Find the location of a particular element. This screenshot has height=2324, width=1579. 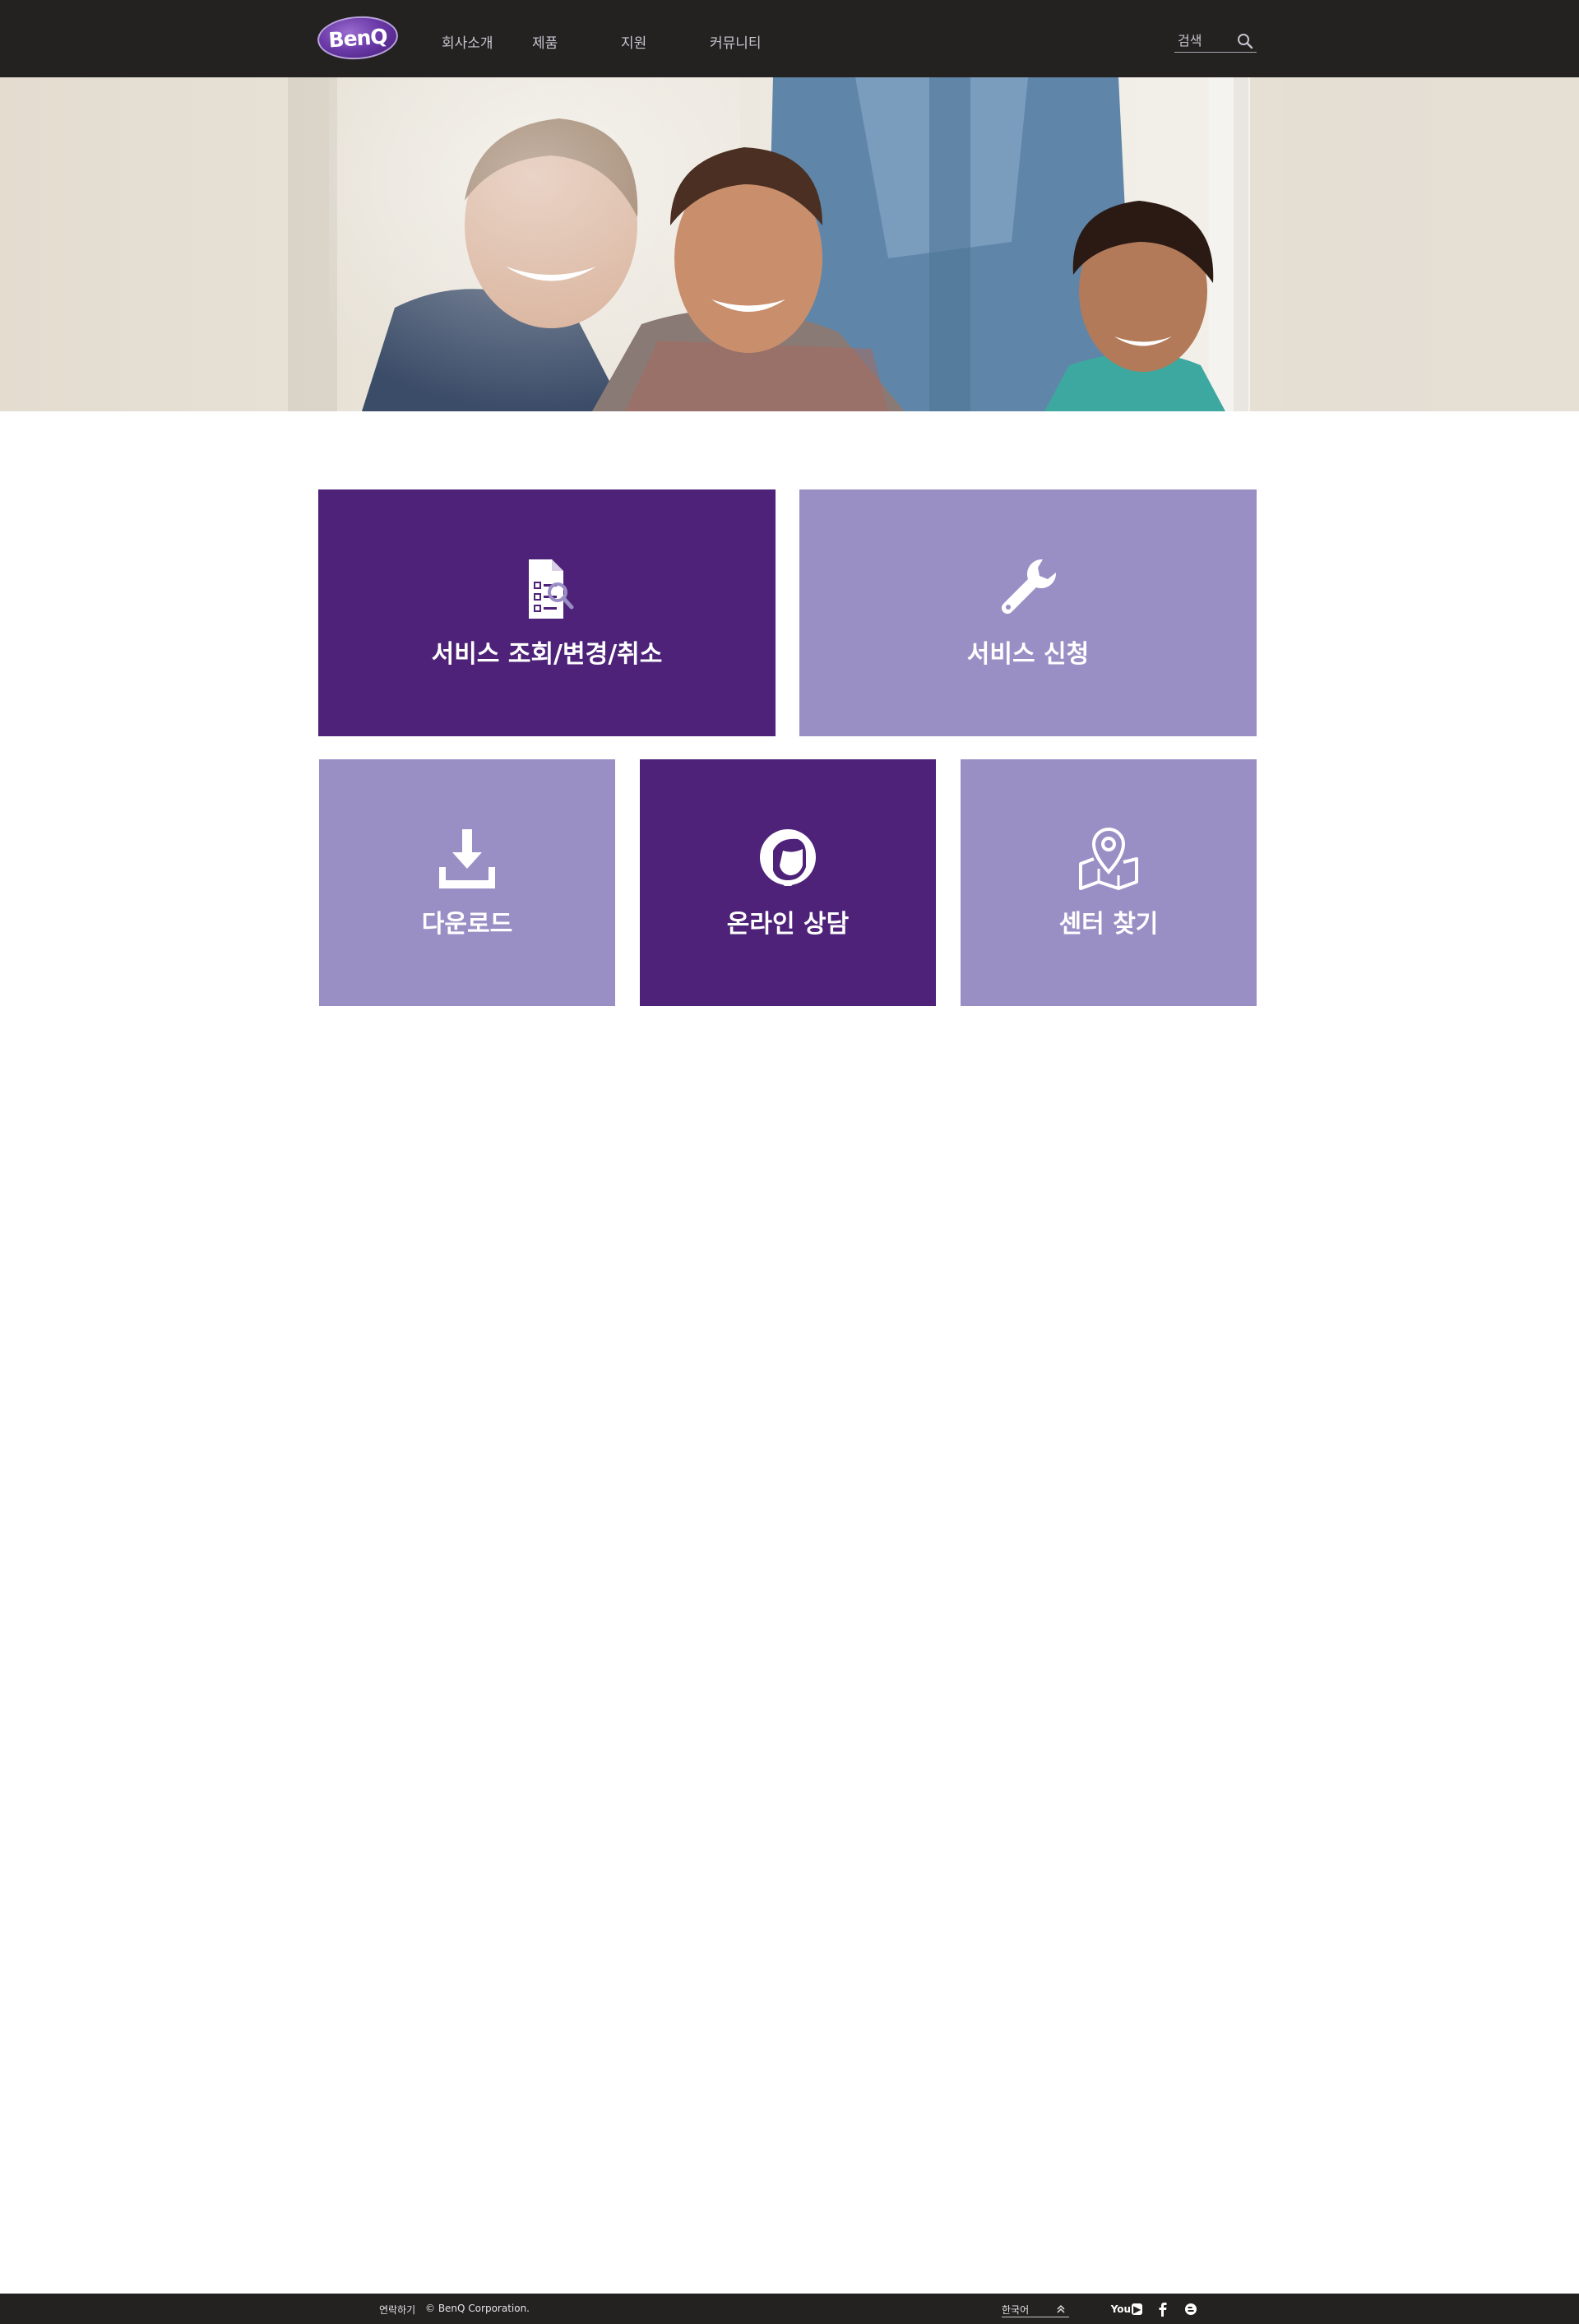

tile-label: 다운로드 is located at coordinates (467, 924).